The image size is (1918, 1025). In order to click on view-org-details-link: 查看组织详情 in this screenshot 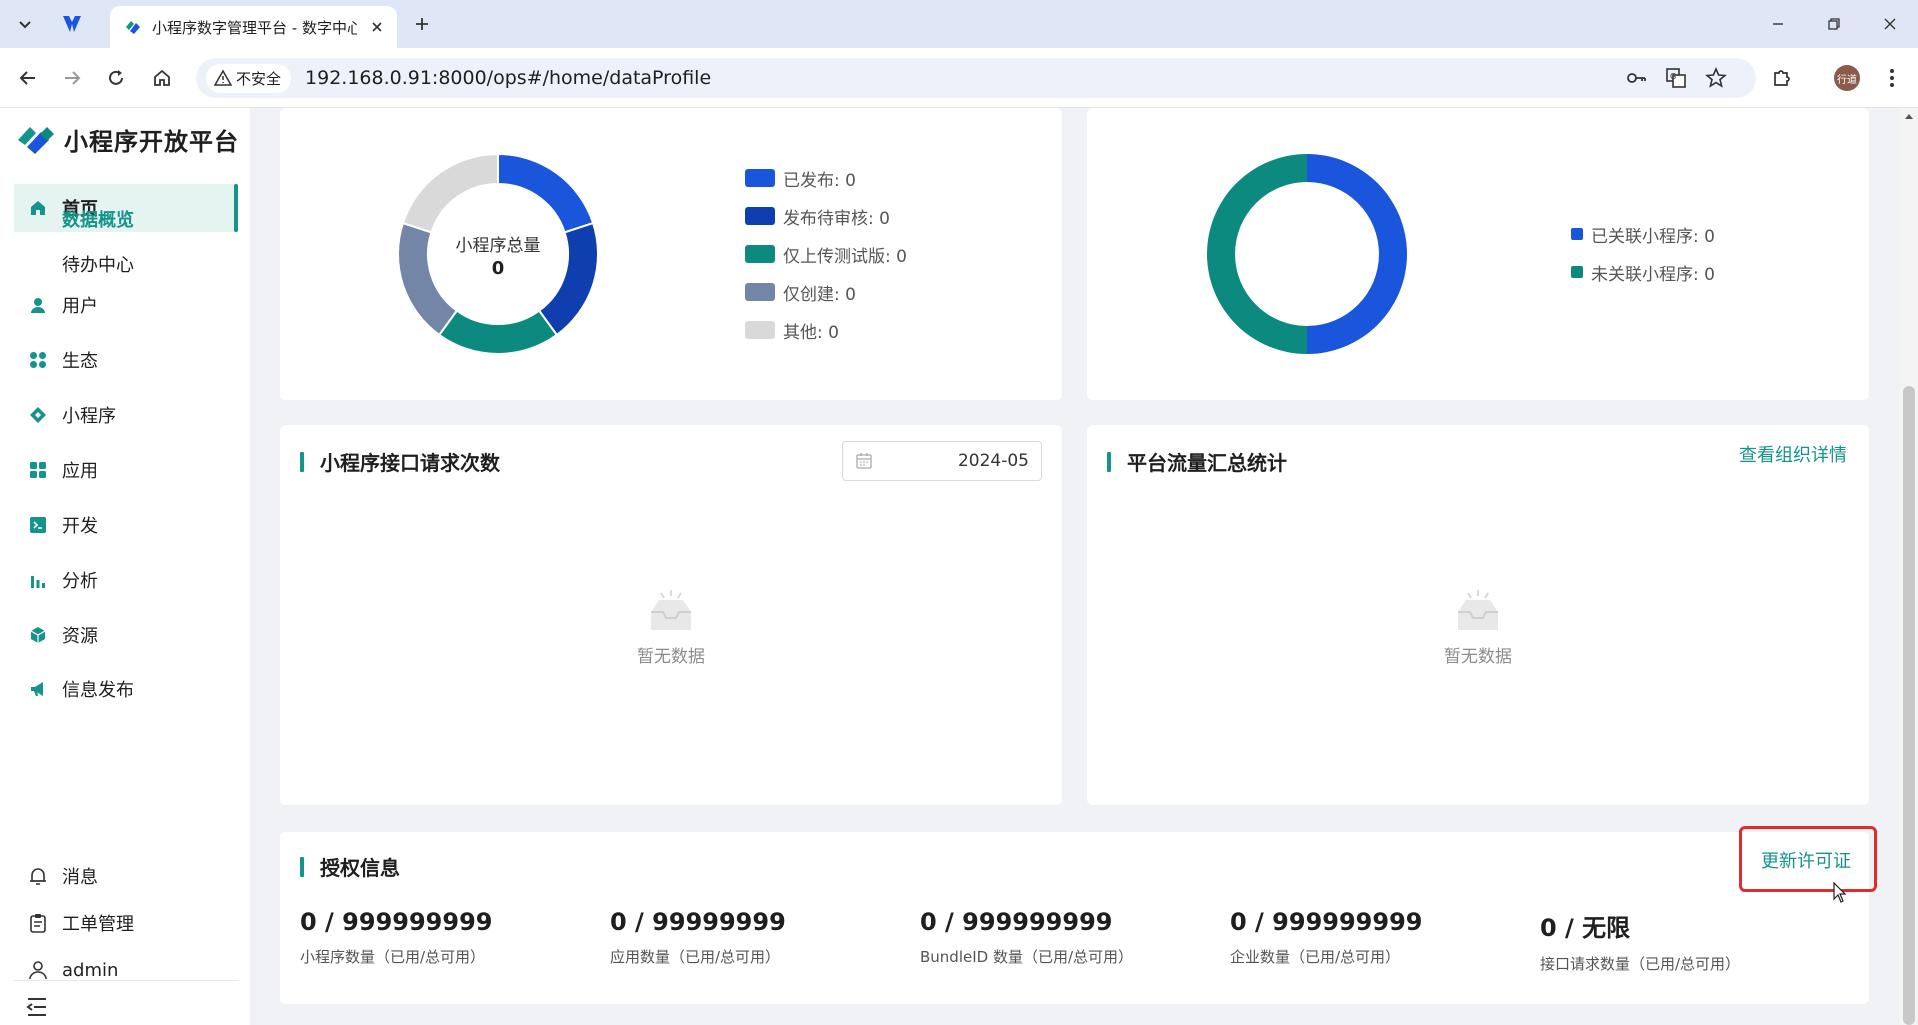, I will do `click(1793, 454)`.